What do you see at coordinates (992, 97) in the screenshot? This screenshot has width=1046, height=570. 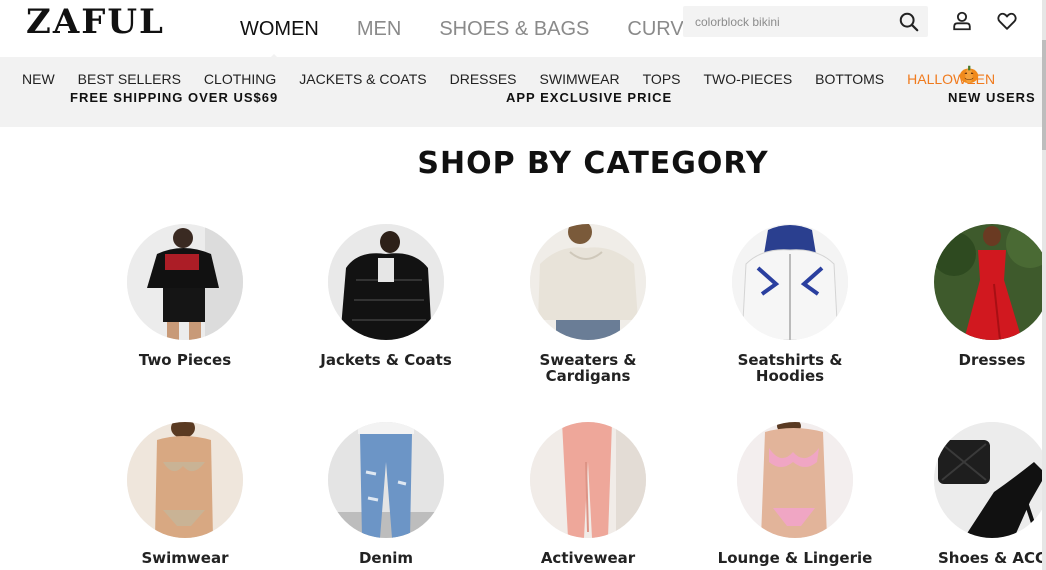 I see `promo-new-users: NEW USERS` at bounding box center [992, 97].